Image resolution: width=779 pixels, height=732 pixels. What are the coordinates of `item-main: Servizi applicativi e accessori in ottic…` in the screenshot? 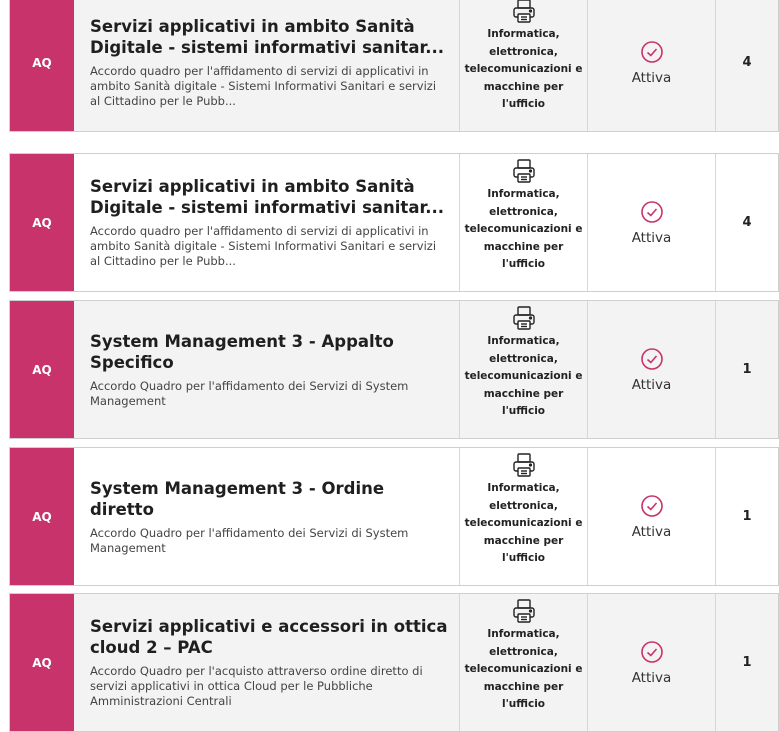 It's located at (266, 662).